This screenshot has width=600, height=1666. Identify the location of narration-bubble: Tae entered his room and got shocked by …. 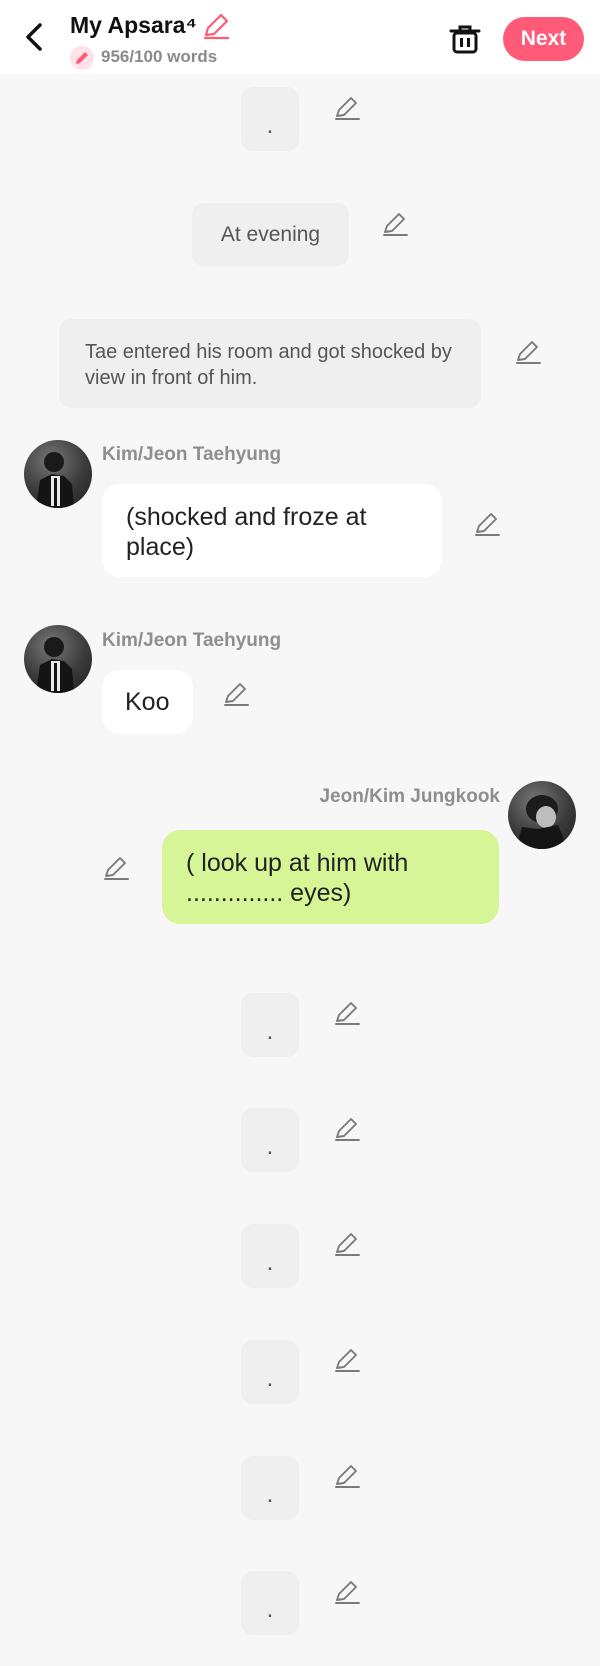
(270, 363).